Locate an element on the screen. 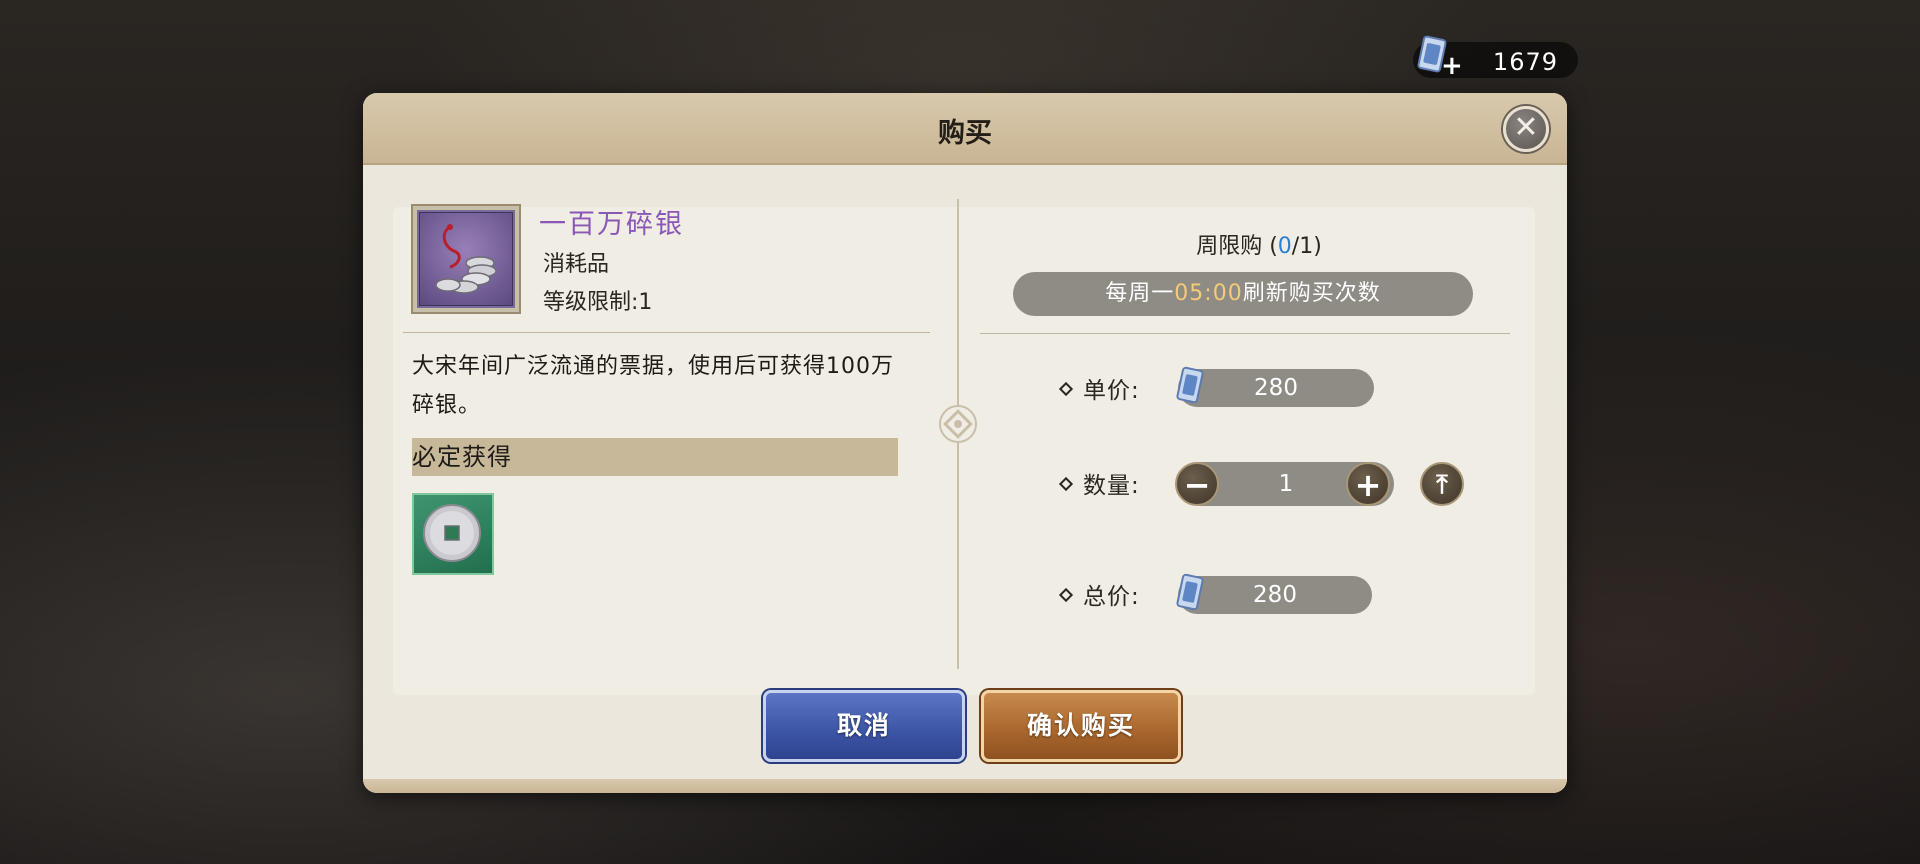 The image size is (1920, 864). ornament-icon is located at coordinates (958, 424).